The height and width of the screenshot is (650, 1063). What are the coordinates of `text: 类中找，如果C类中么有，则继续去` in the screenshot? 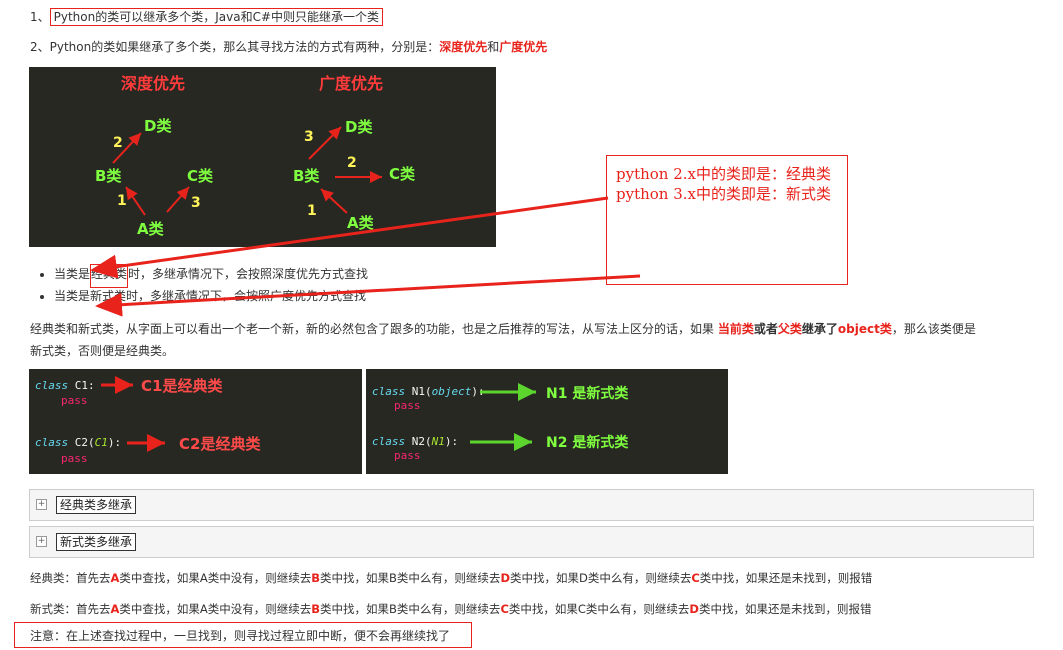 It's located at (599, 609).